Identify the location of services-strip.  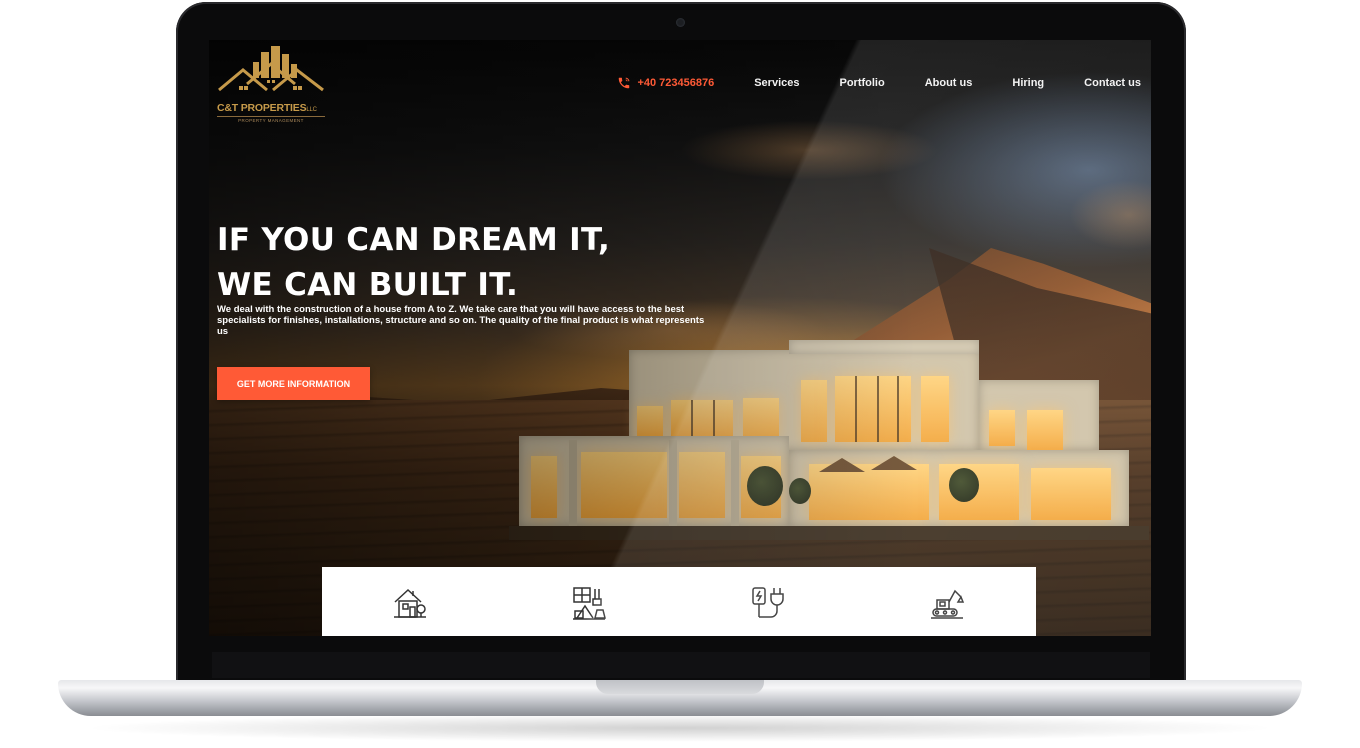
(679, 601).